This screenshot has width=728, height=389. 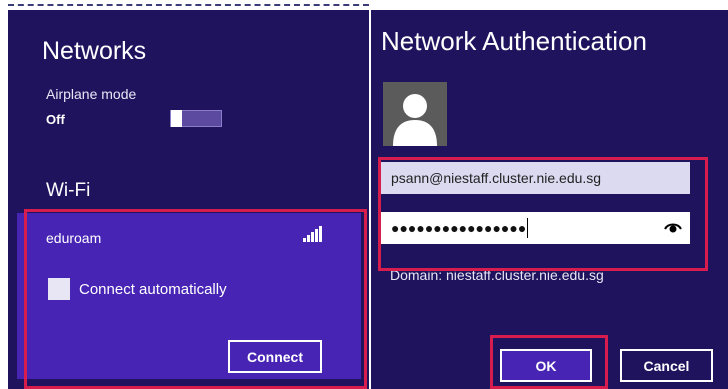 I want to click on airplane-mode-toggle, so click(x=196, y=118).